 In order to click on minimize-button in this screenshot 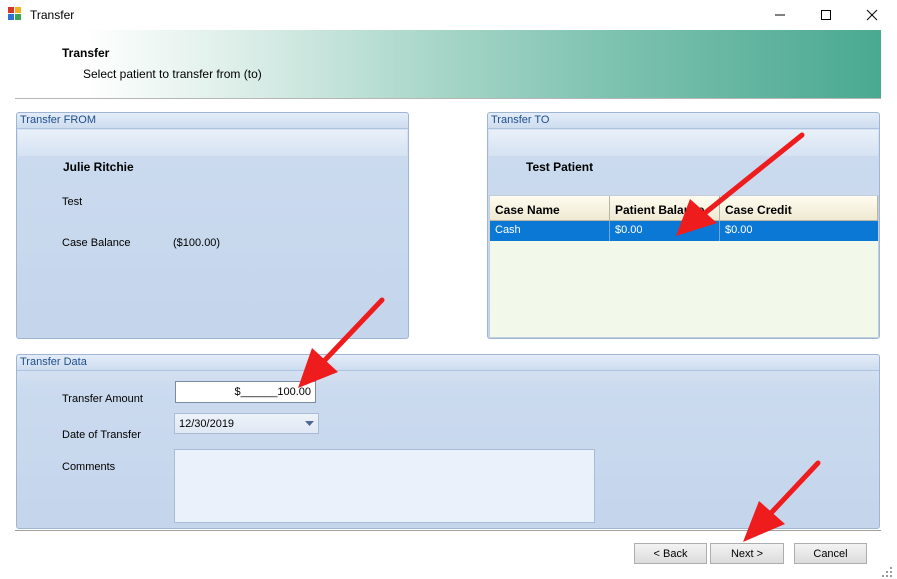, I will do `click(780, 15)`.